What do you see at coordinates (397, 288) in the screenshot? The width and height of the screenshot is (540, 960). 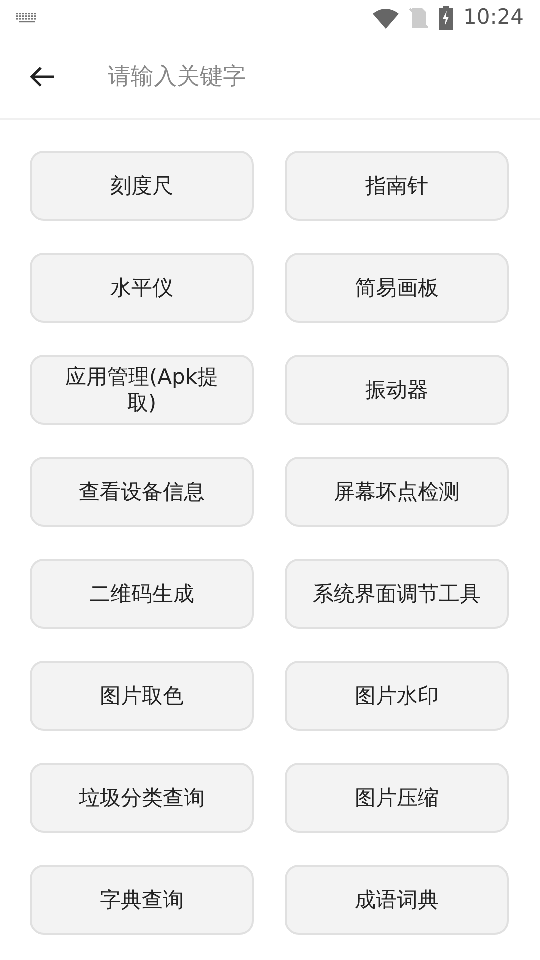 I see `tool-button: 简易画板` at bounding box center [397, 288].